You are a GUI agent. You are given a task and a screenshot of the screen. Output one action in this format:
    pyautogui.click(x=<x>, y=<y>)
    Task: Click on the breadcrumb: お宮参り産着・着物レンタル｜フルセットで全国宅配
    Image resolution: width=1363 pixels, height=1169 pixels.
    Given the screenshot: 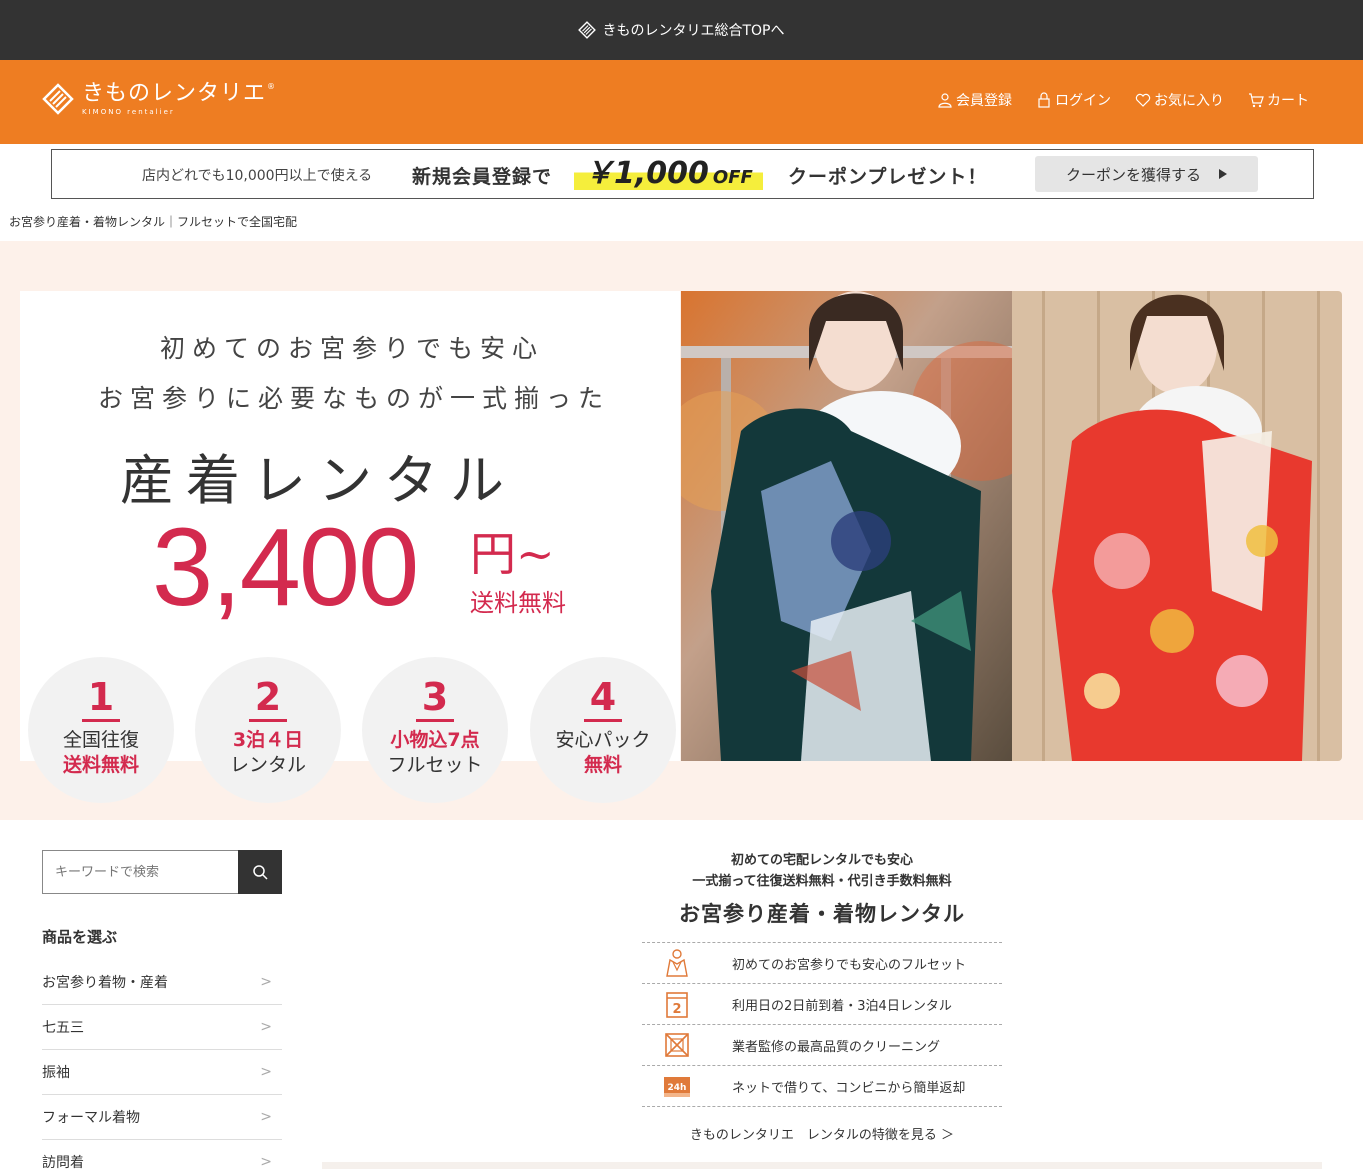 What is the action you would take?
    pyautogui.click(x=153, y=222)
    